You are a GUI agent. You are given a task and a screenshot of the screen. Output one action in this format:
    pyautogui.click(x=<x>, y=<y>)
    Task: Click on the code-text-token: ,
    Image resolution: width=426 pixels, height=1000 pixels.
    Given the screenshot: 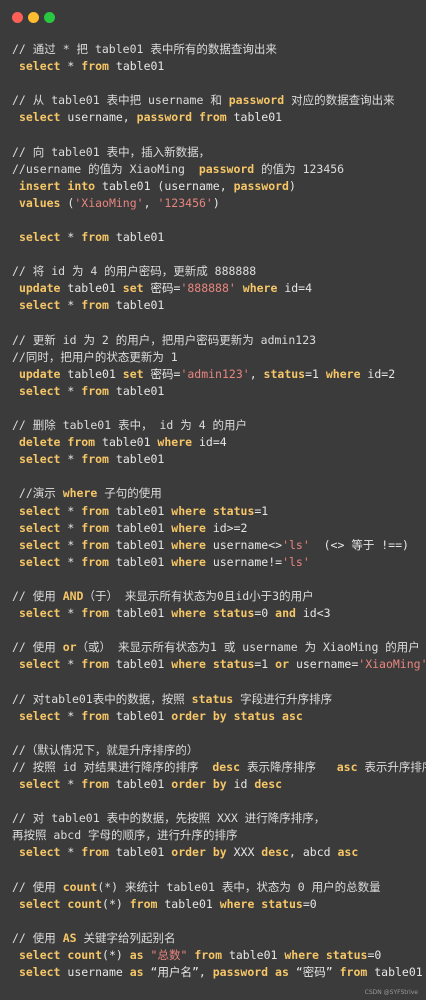 What is the action you would take?
    pyautogui.click(x=256, y=373)
    